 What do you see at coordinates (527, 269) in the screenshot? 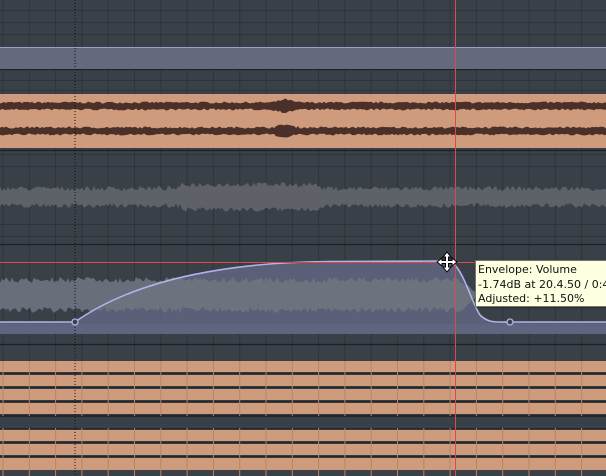
I see `tooltip-envelope-name: Envelope: Volume` at bounding box center [527, 269].